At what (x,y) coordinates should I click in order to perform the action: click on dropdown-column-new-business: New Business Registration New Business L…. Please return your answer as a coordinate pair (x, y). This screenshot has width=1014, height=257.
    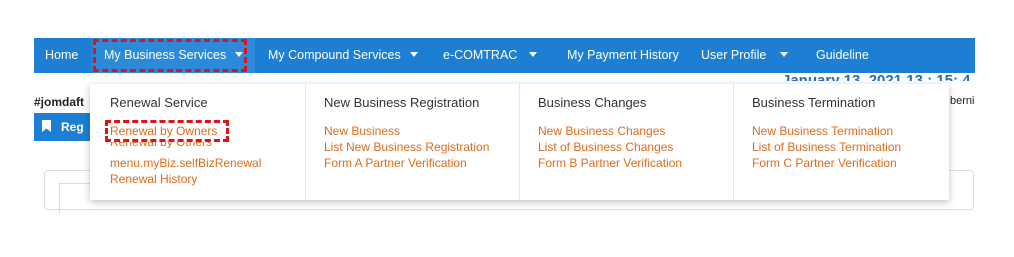
    Looking at the image, I should click on (412, 142).